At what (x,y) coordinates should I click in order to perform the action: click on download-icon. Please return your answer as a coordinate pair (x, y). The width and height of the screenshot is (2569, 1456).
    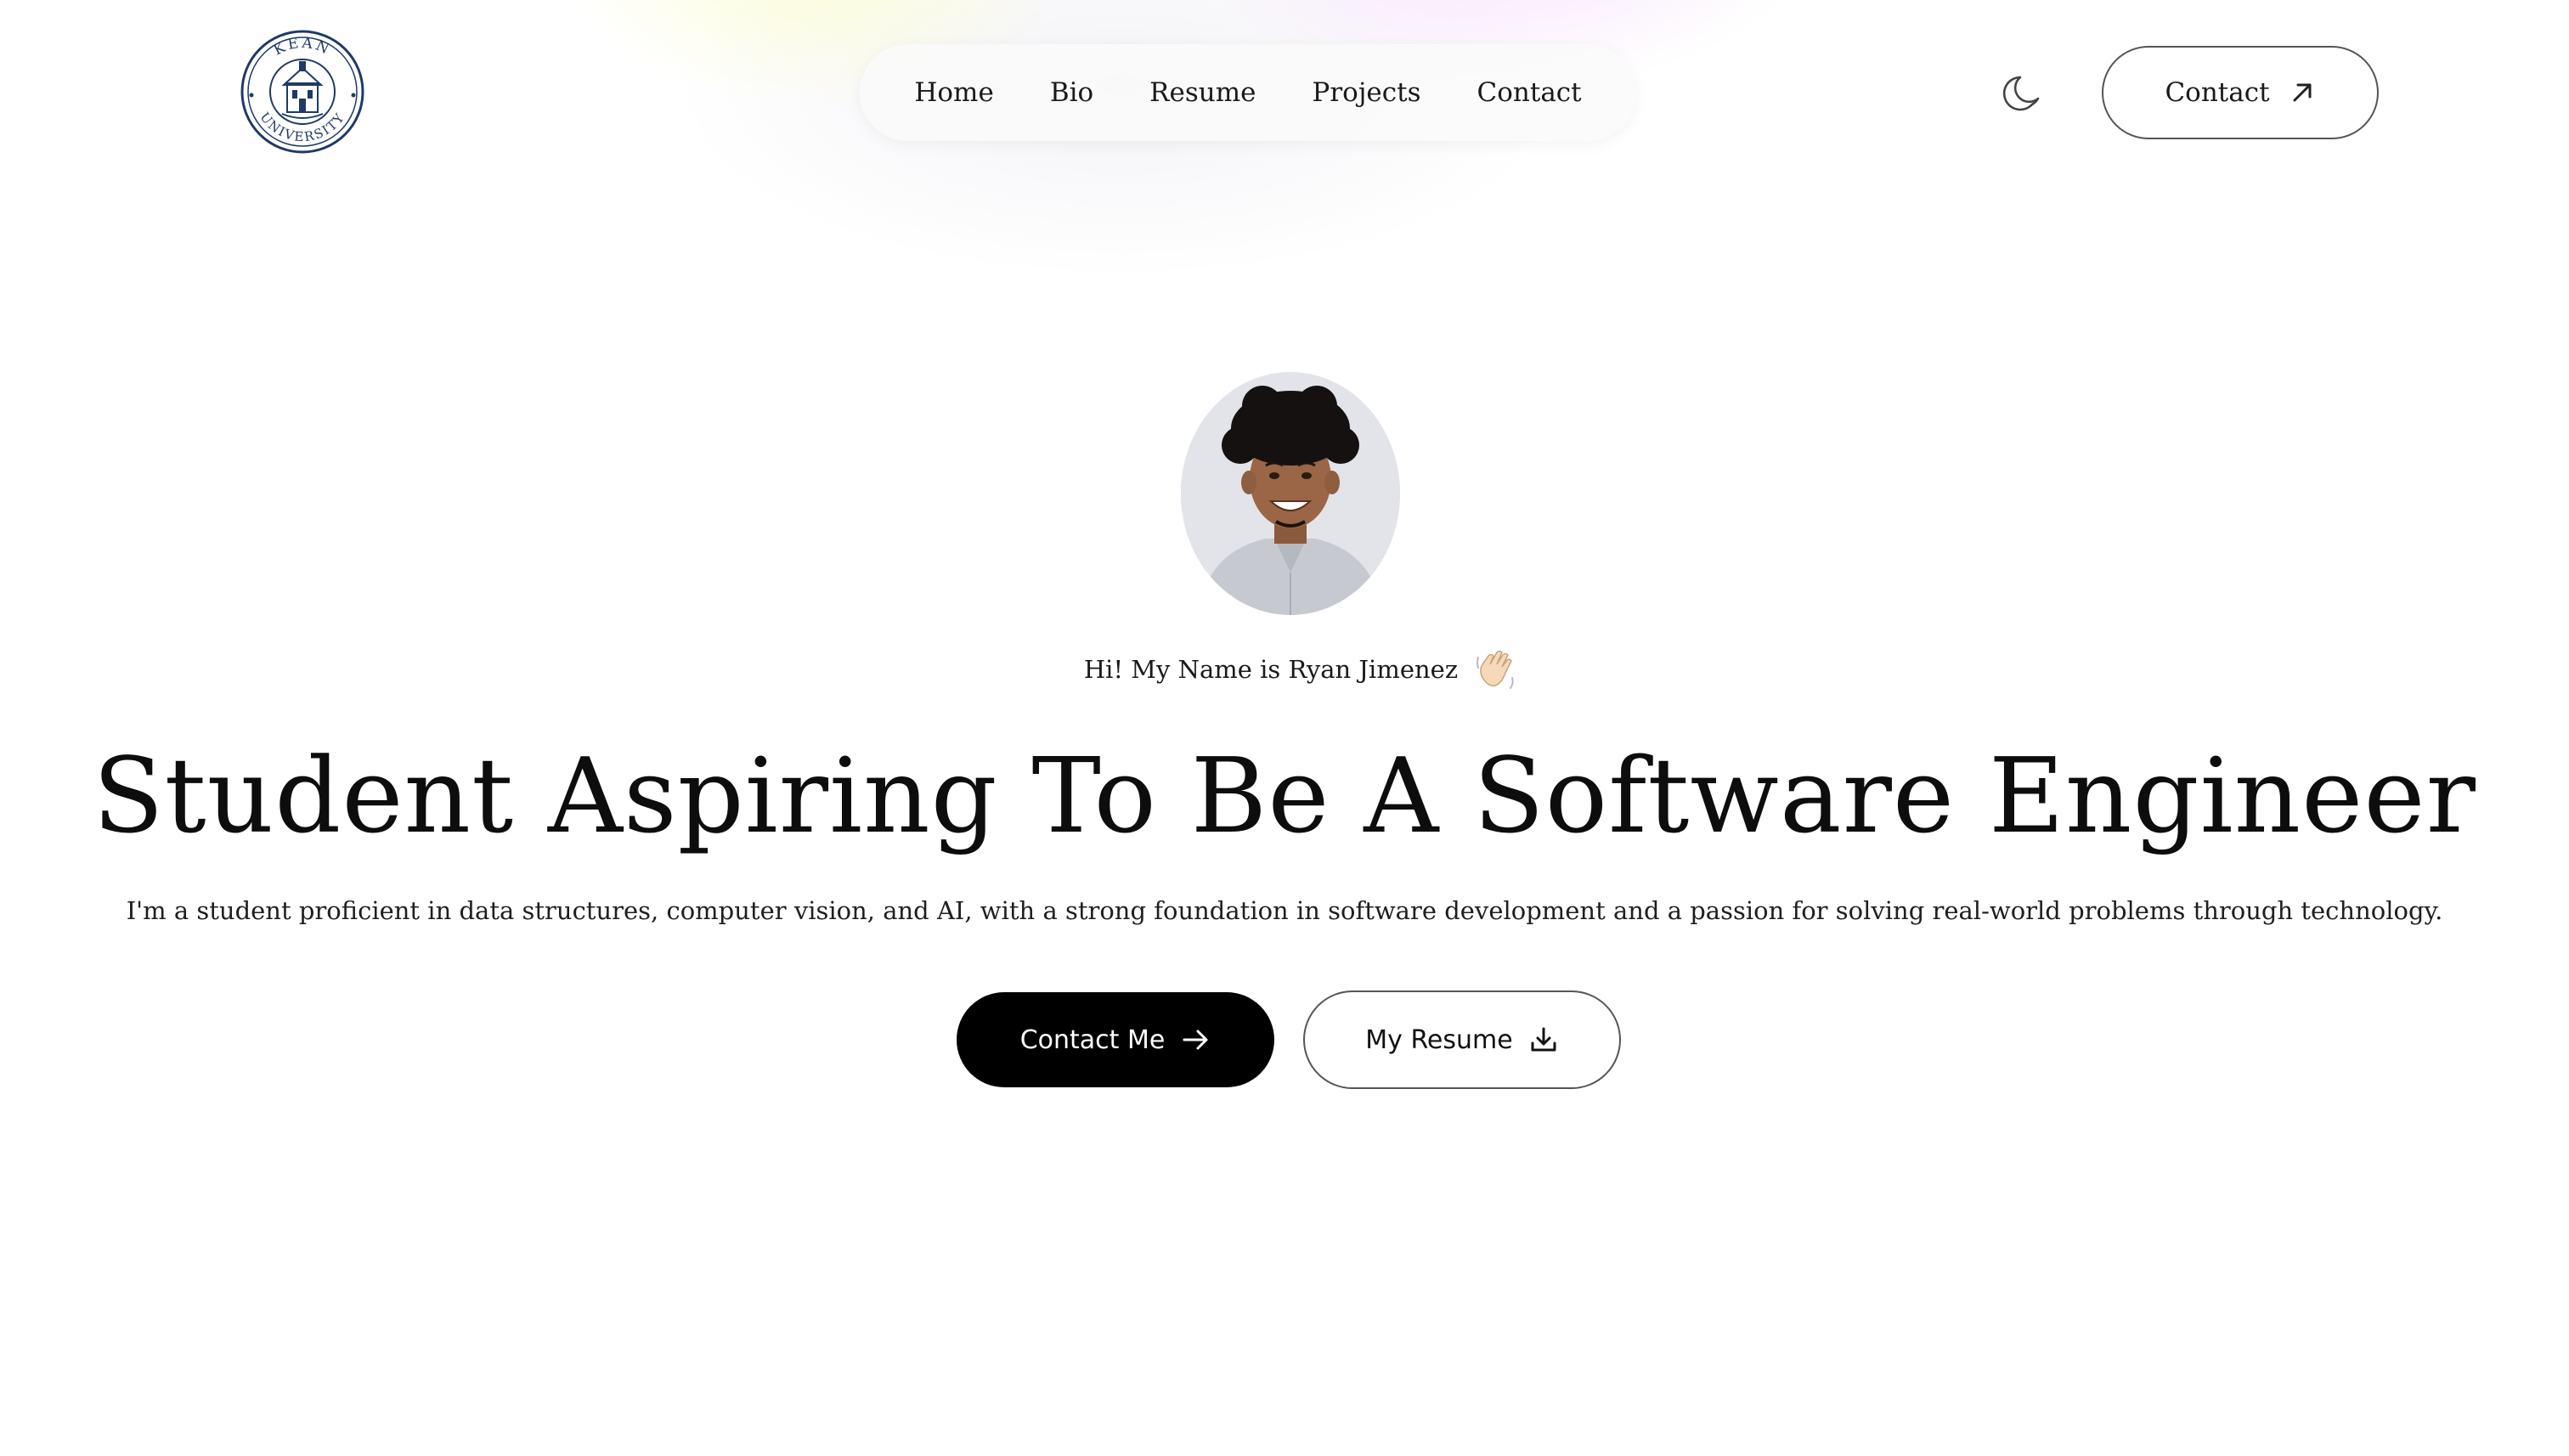
    Looking at the image, I should click on (1544, 1040).